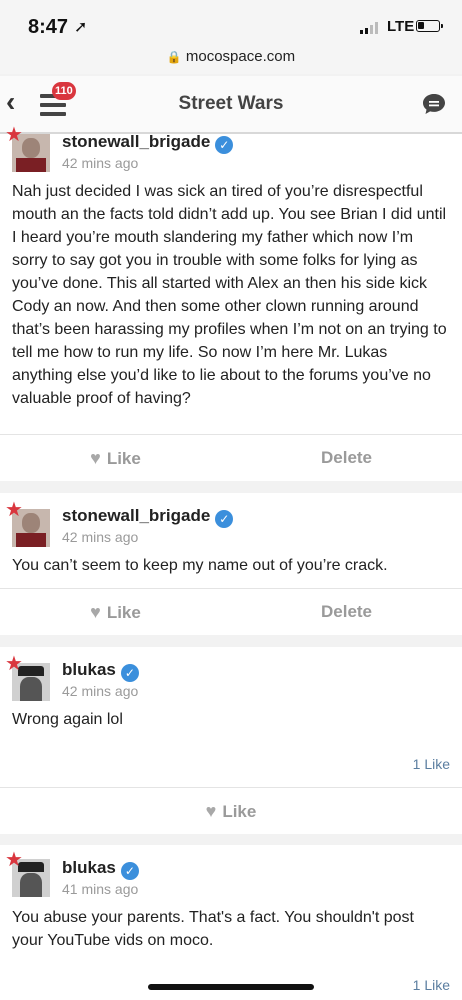  What do you see at coordinates (174, 57) in the screenshot?
I see `lock-icon: 🔒` at bounding box center [174, 57].